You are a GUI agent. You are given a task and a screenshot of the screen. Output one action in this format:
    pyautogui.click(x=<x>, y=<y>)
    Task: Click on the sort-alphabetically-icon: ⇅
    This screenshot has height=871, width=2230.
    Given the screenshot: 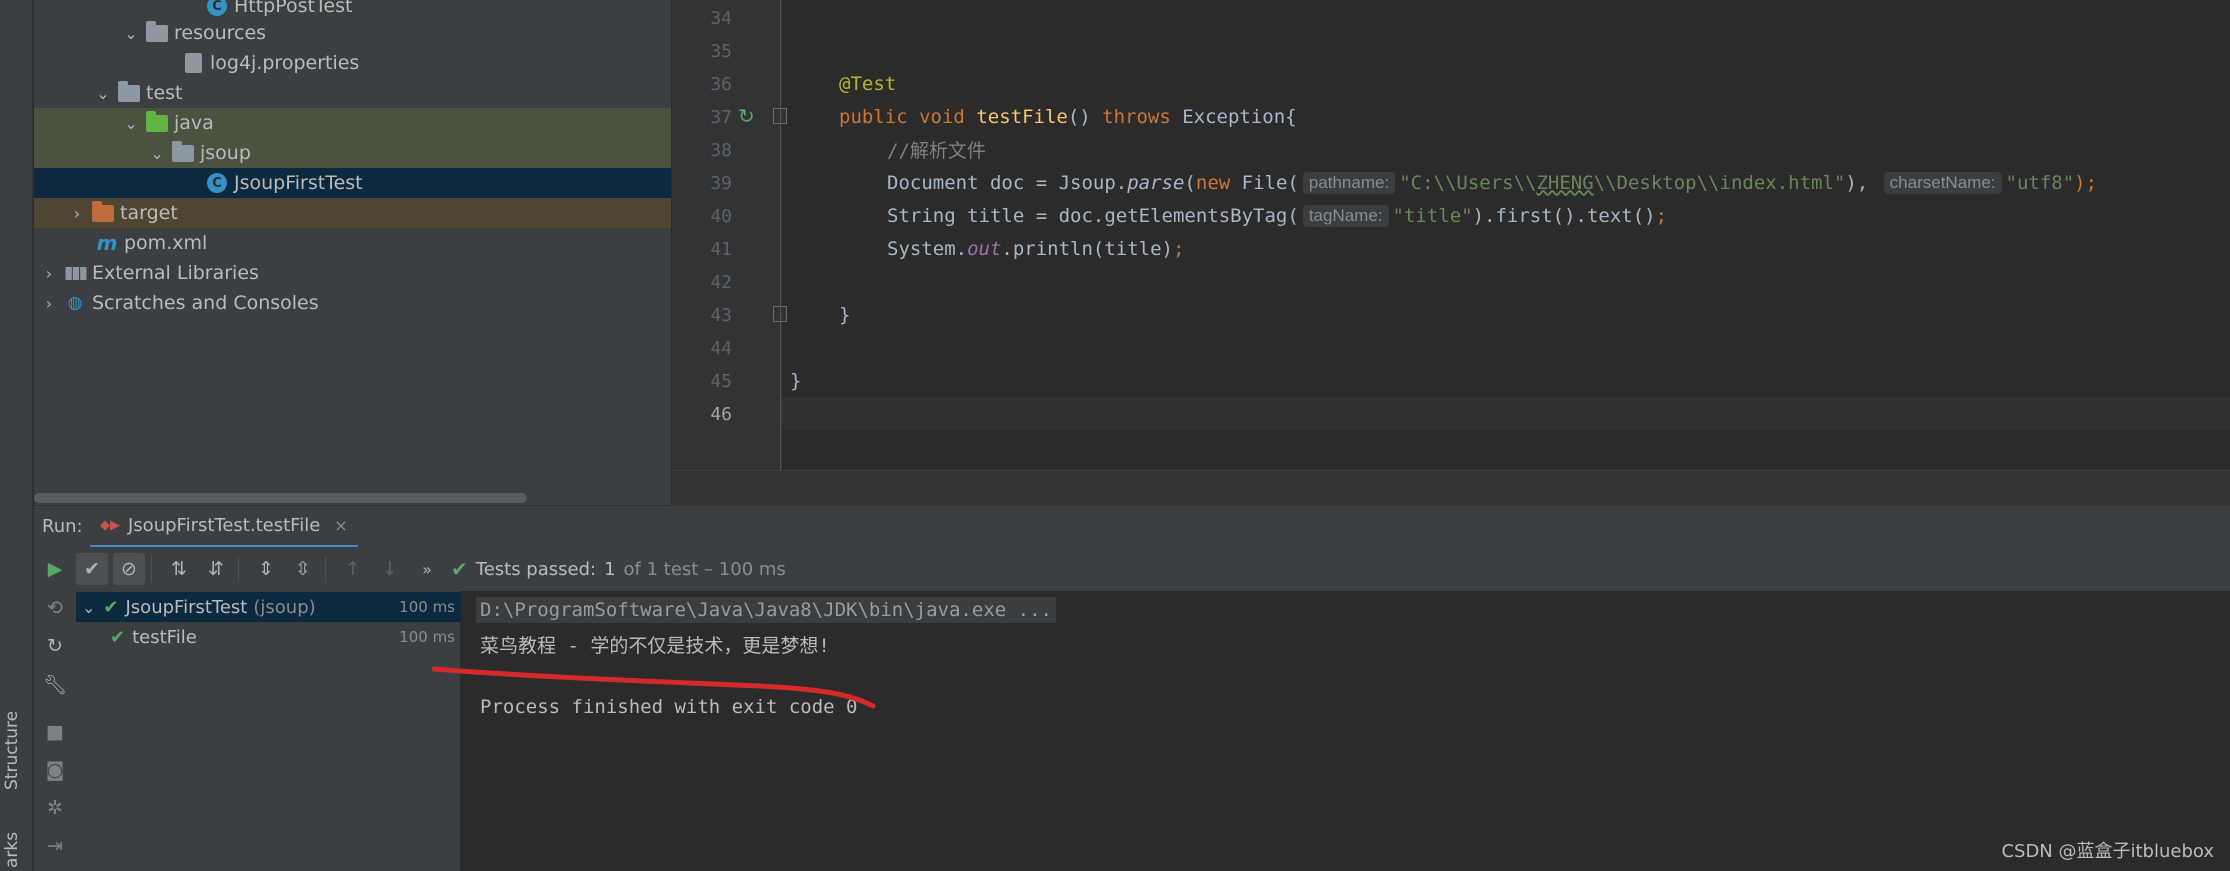 What is the action you would take?
    pyautogui.click(x=179, y=569)
    